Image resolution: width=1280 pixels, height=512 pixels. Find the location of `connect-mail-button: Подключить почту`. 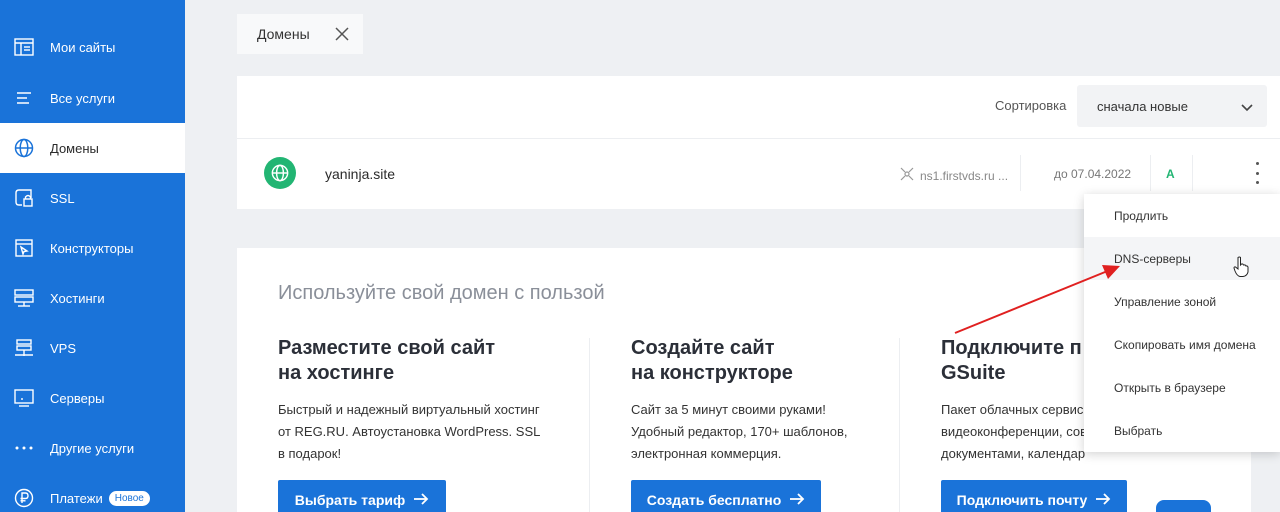

connect-mail-button: Подключить почту is located at coordinates (1034, 496).